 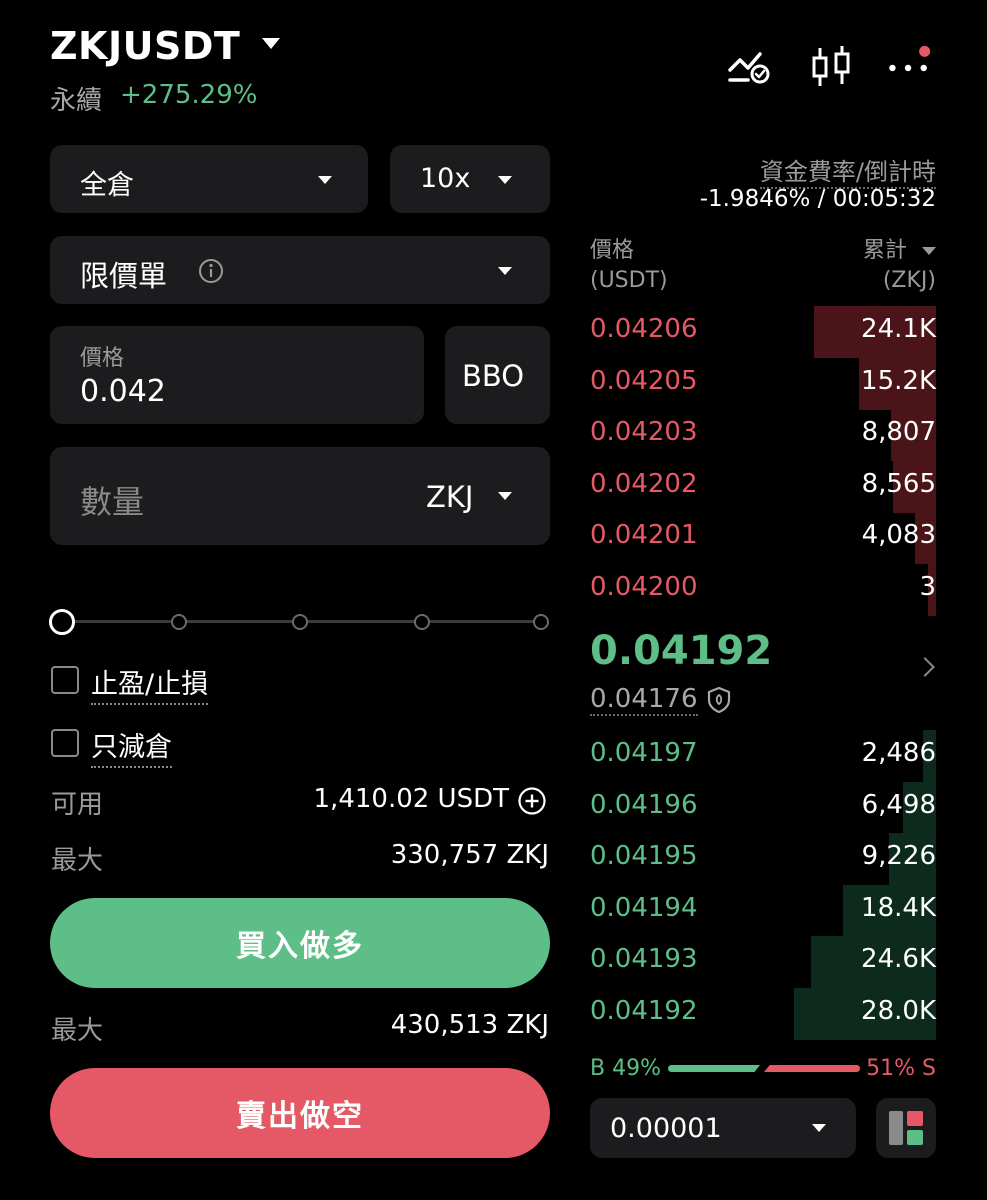 What do you see at coordinates (763, 756) in the screenshot?
I see `bid-row: 0.04197 2,486` at bounding box center [763, 756].